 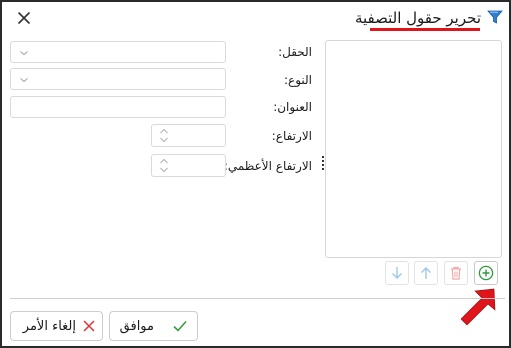 I want to click on plus-circle-icon, so click(x=486, y=273).